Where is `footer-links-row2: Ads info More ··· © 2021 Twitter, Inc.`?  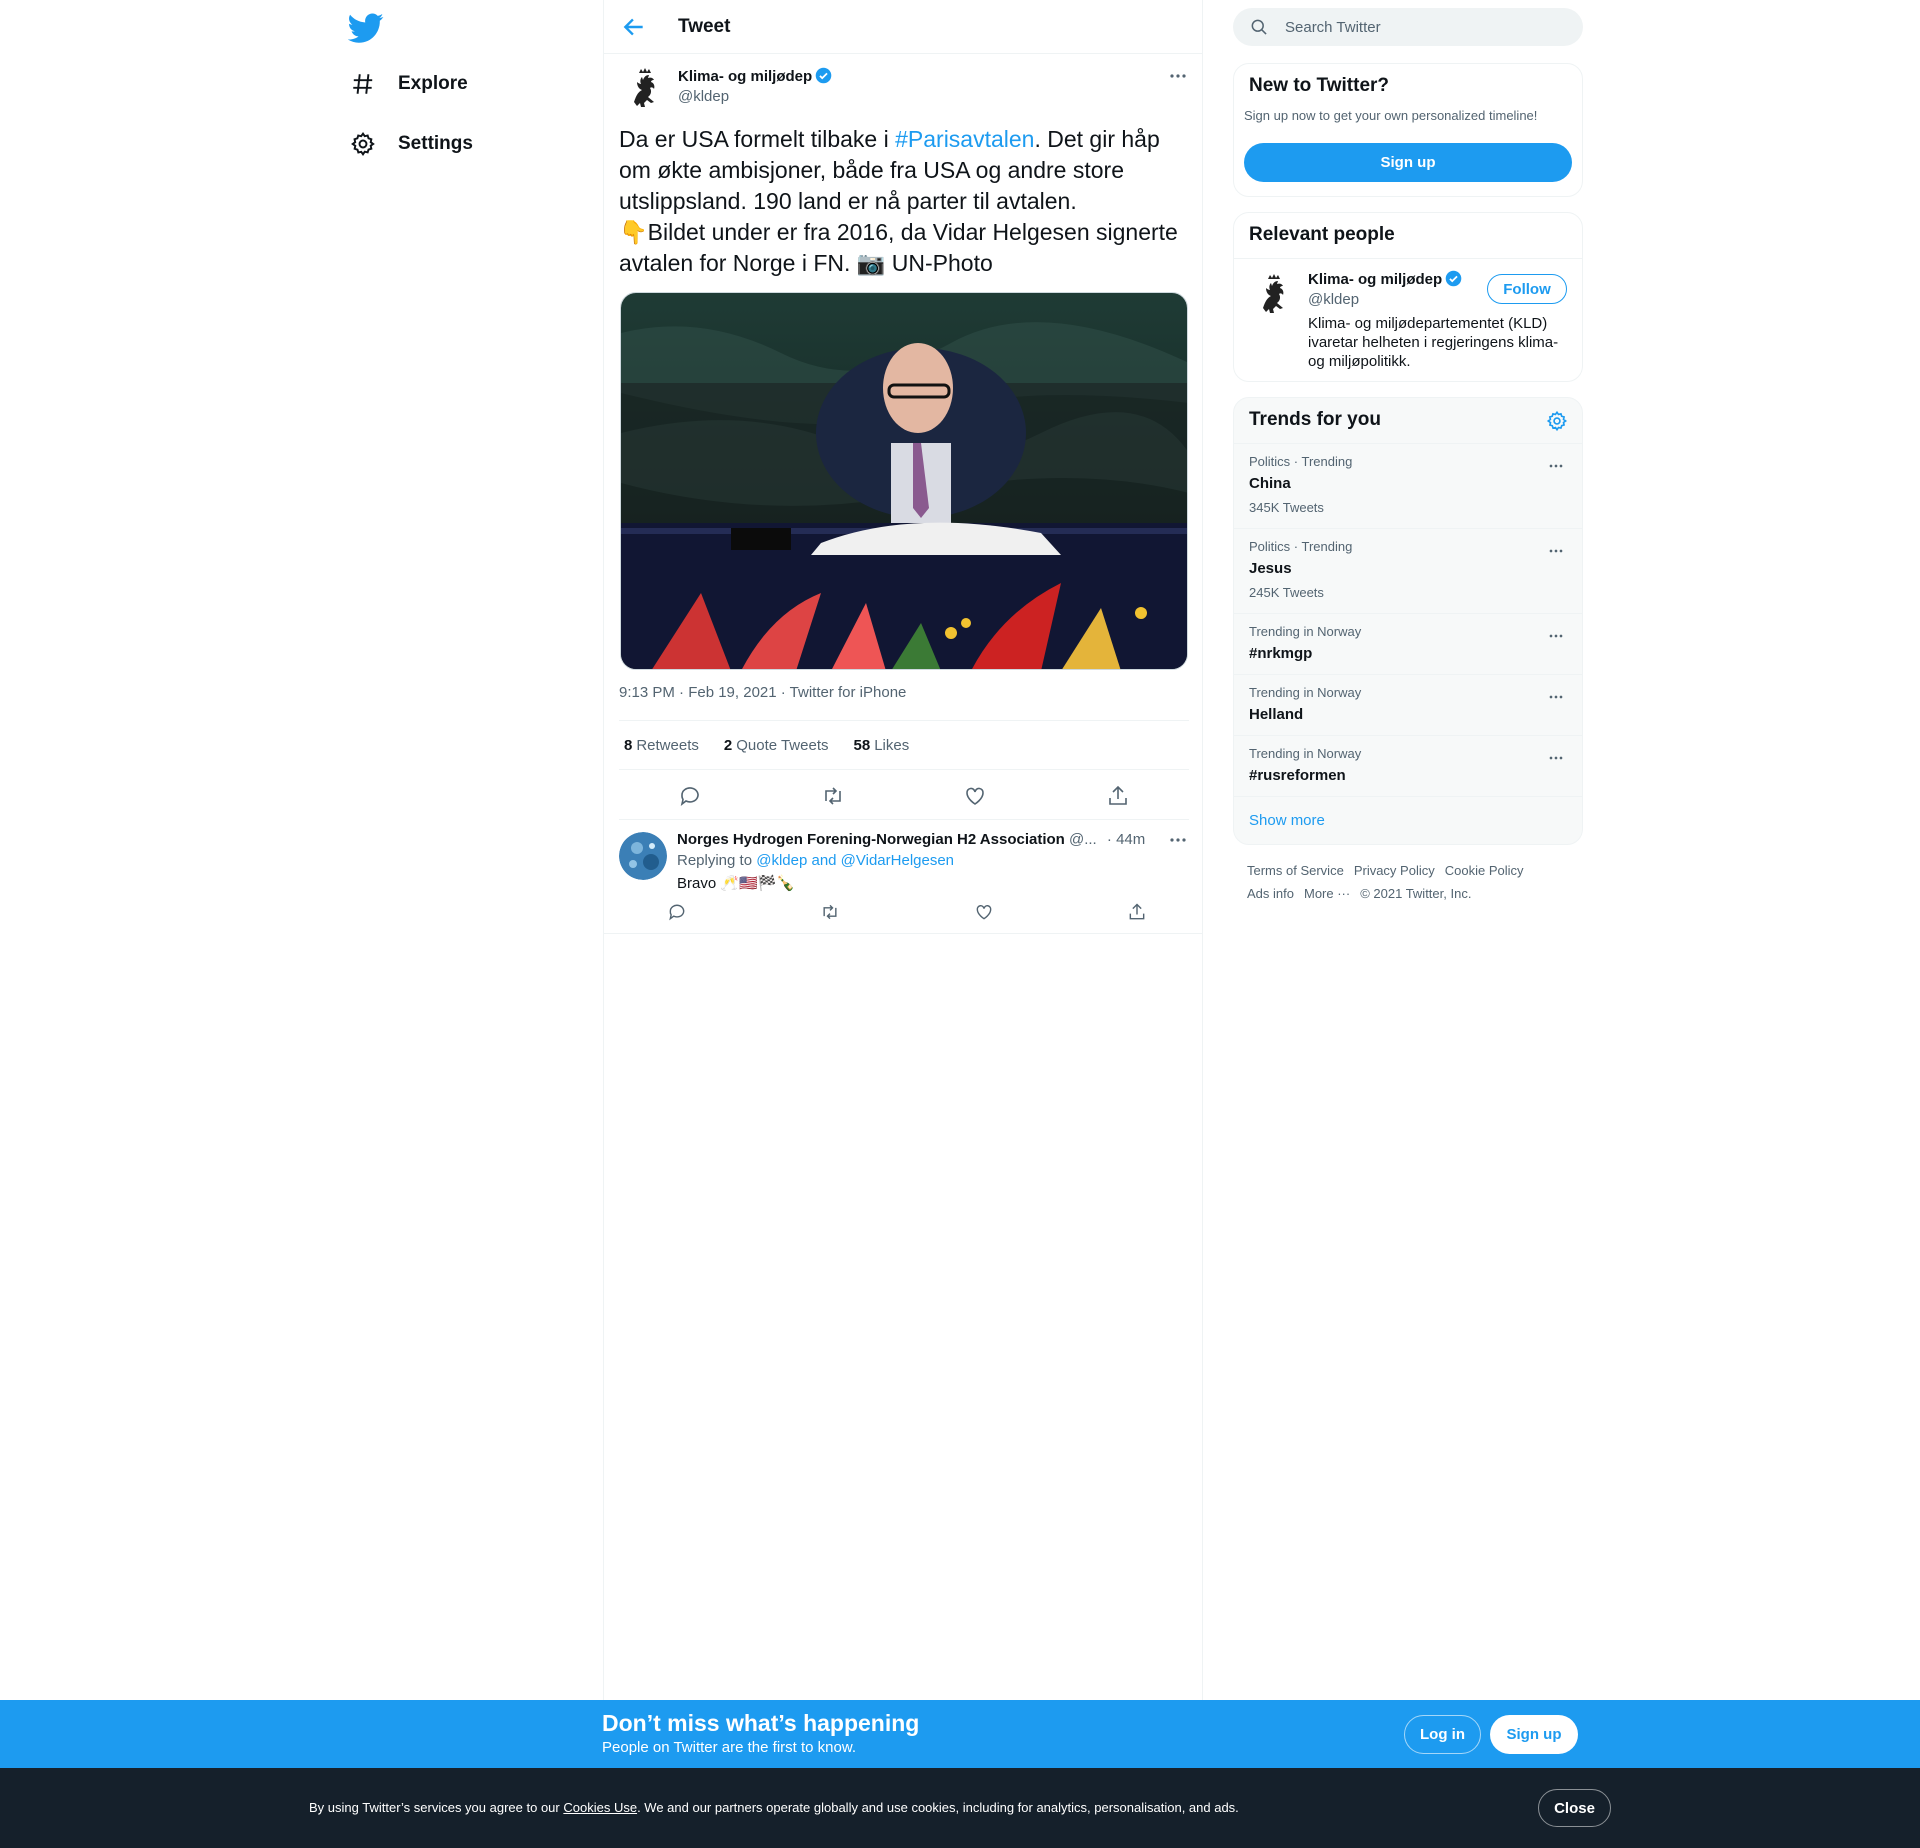 footer-links-row2: Ads info More ··· © 2021 Twitter, Inc. is located at coordinates (1364, 893).